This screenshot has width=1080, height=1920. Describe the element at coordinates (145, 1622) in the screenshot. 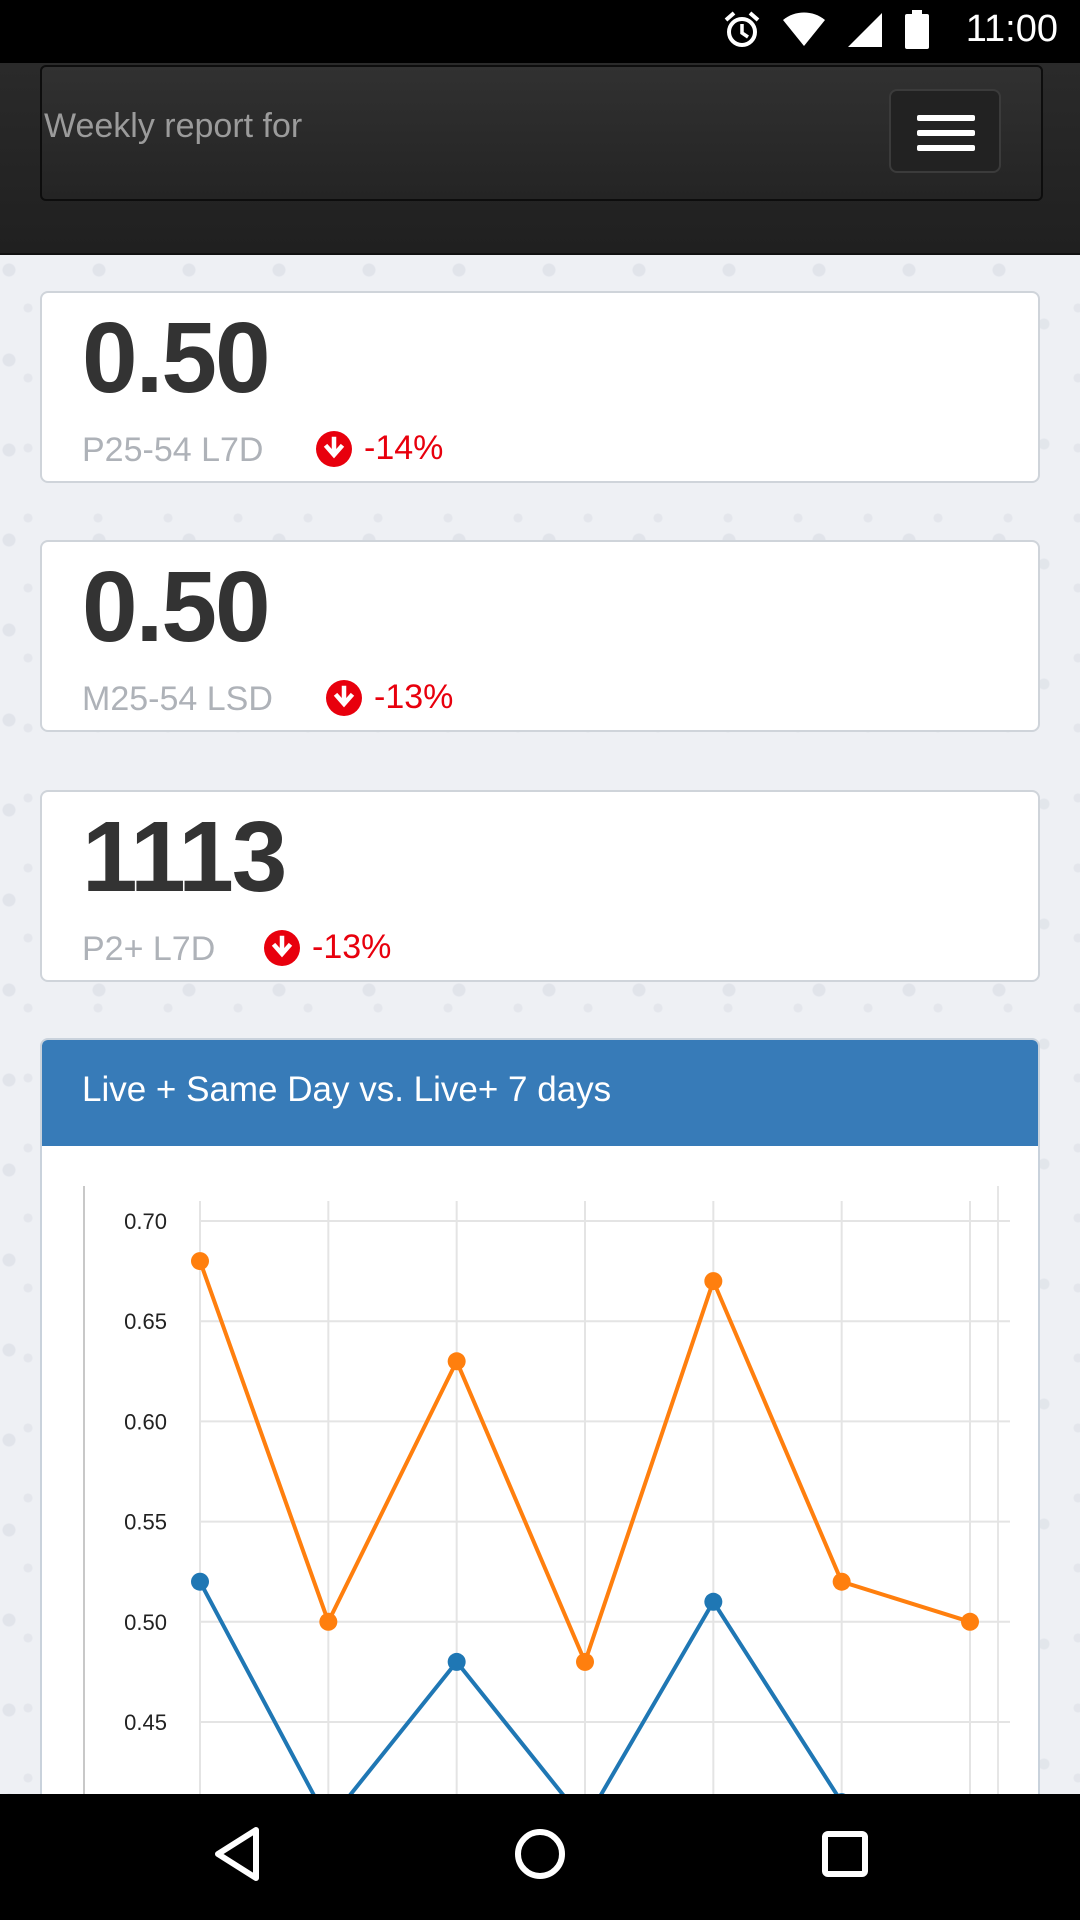

I see `y-tick-label: 0.50` at that location.